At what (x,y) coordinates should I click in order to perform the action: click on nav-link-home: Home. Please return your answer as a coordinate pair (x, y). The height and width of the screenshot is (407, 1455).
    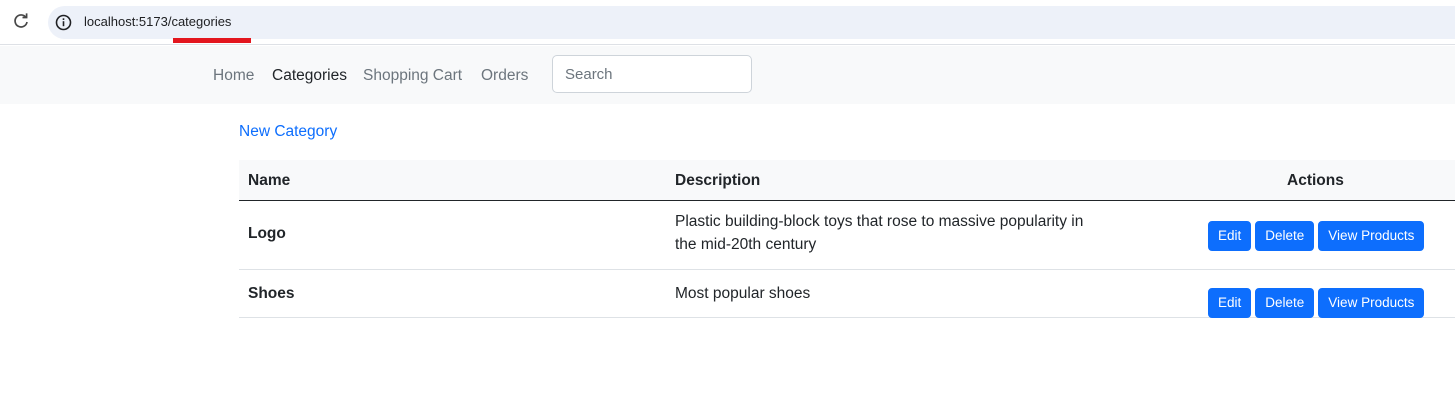
    Looking at the image, I should click on (233, 76).